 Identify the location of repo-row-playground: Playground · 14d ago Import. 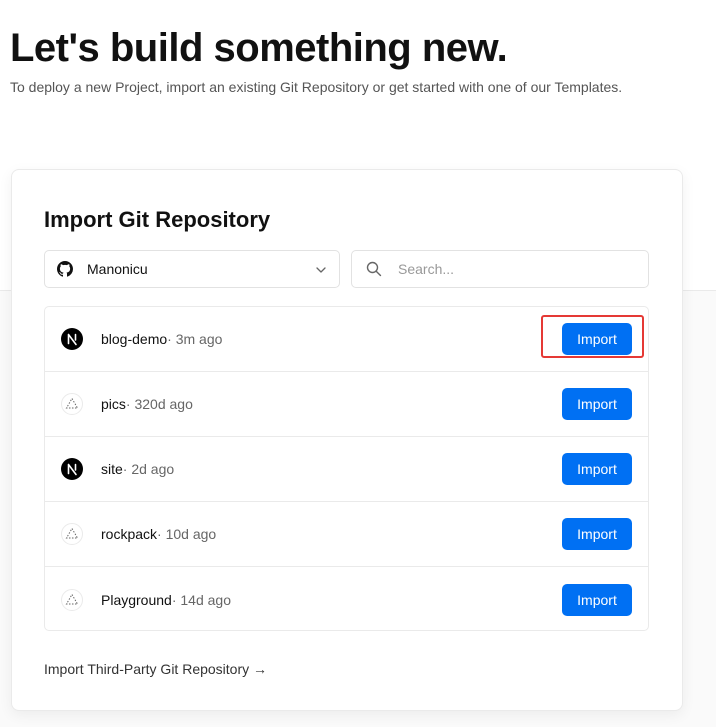
(346, 598).